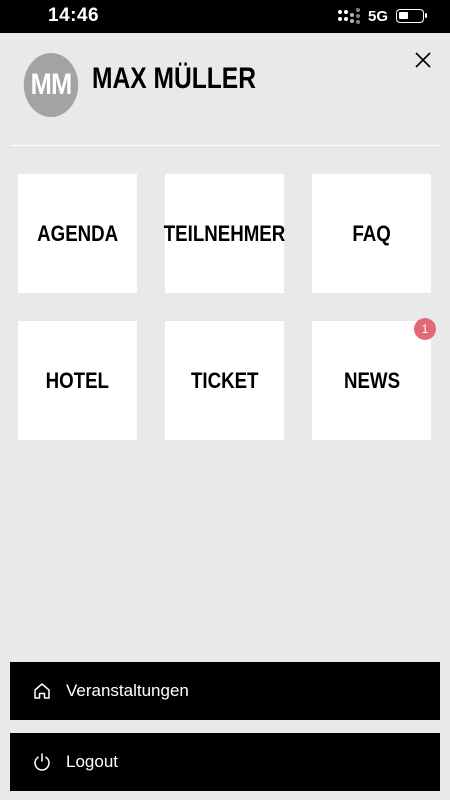 The image size is (450, 800). I want to click on status-bar: 14:46 5G, so click(225, 16).